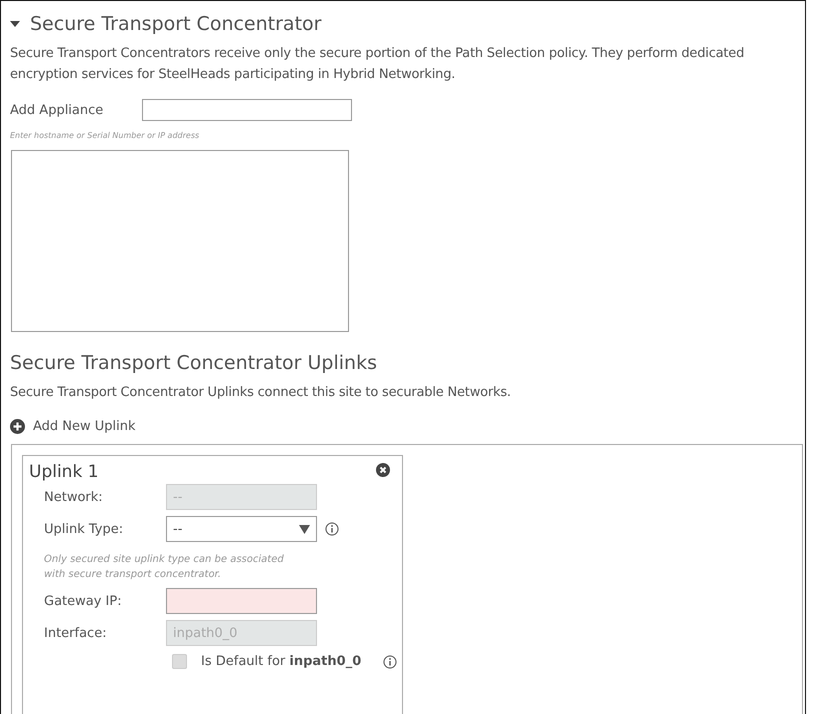 This screenshot has height=714, width=814. What do you see at coordinates (17, 426) in the screenshot?
I see `plus-icon` at bounding box center [17, 426].